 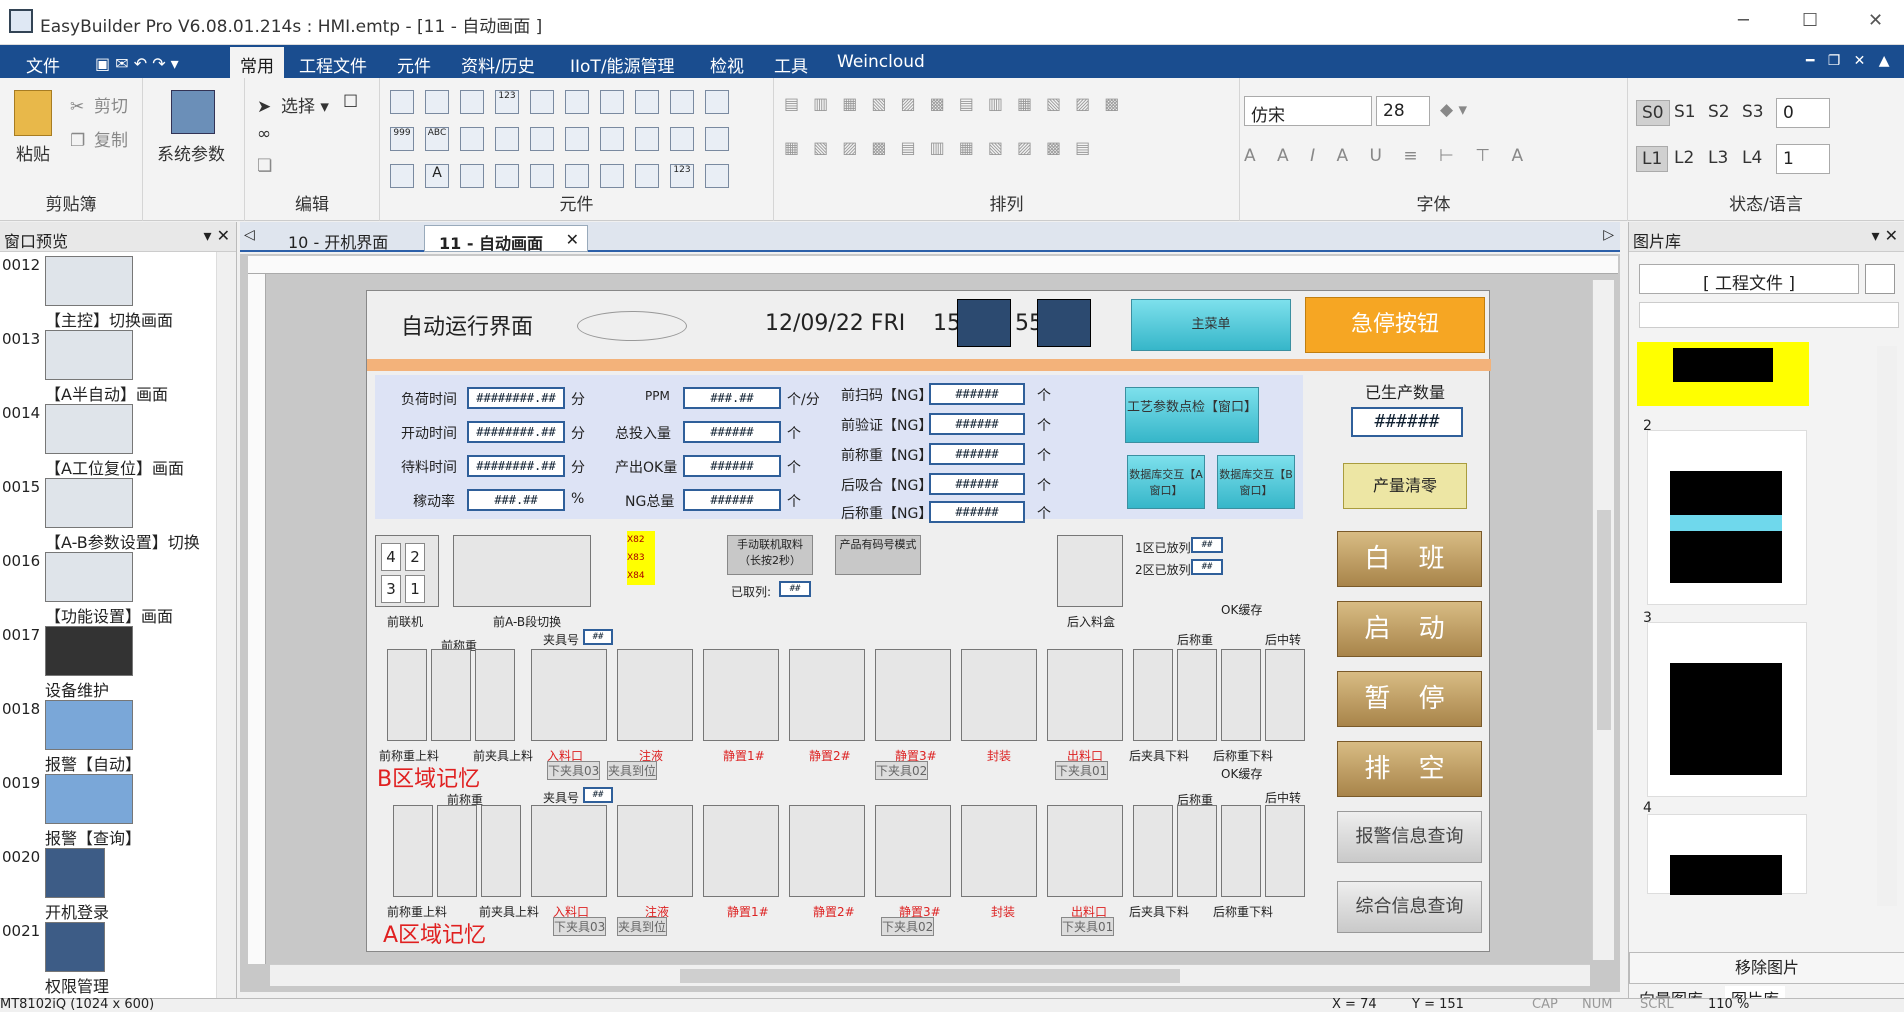 I want to click on object-tile: 123, so click(x=507, y=102).